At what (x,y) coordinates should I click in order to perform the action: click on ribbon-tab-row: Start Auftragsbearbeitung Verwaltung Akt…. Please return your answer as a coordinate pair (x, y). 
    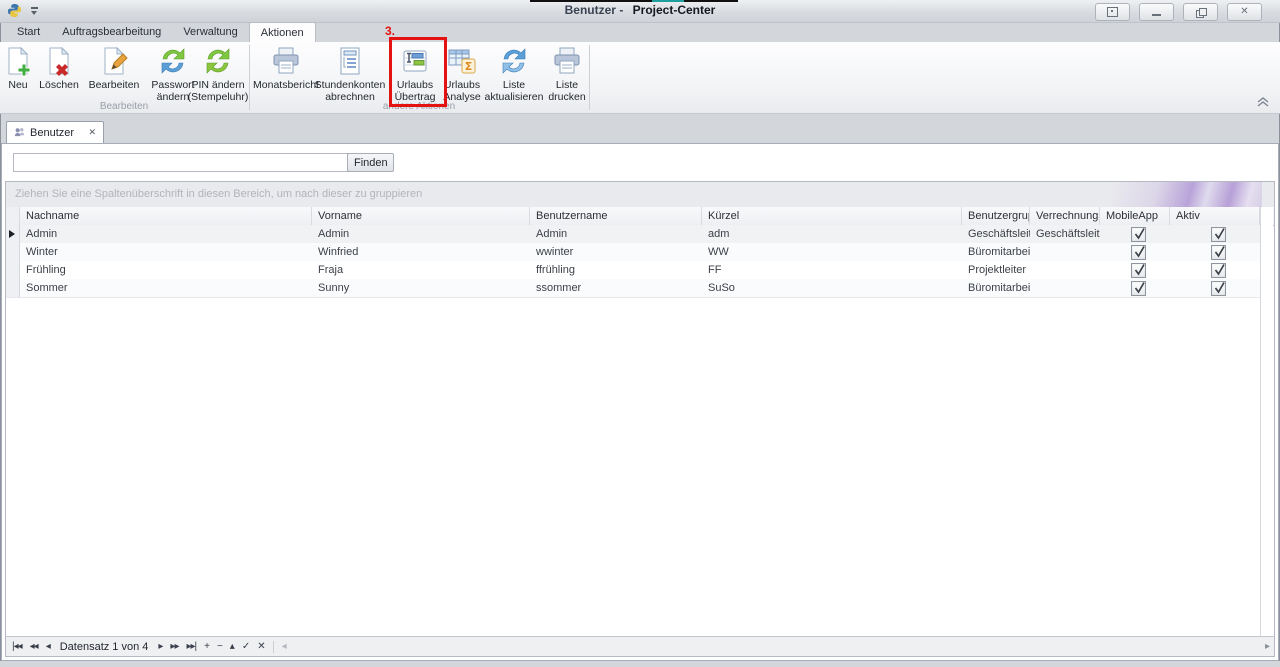
    Looking at the image, I should click on (640, 32).